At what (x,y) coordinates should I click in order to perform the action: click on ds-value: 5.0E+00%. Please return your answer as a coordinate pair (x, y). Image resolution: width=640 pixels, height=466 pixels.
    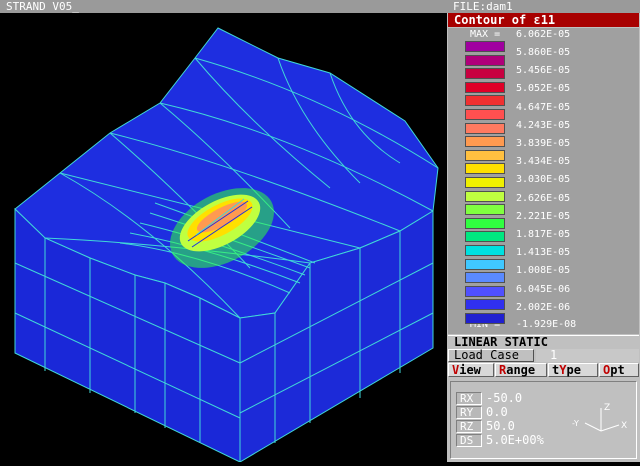
    Looking at the image, I should click on (515, 440).